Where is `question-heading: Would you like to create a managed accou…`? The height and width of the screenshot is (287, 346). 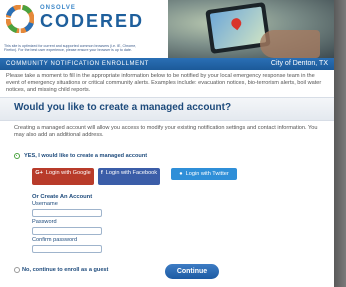 question-heading: Would you like to create a managed accou… is located at coordinates (123, 107).